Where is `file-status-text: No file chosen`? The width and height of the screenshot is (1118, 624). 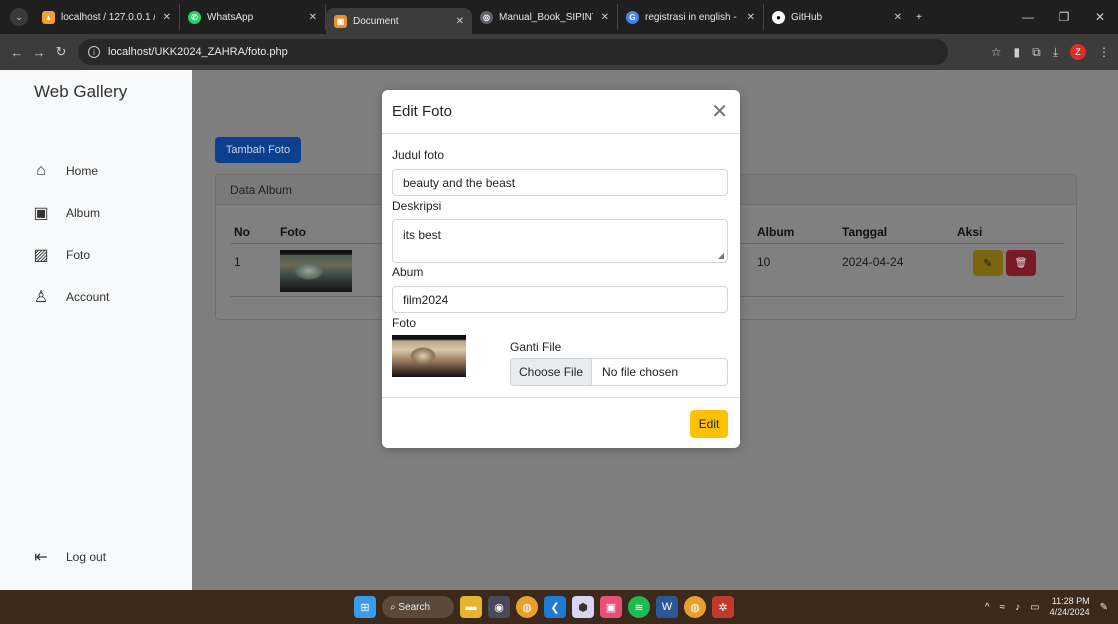 file-status-text: No file chosen is located at coordinates (640, 372).